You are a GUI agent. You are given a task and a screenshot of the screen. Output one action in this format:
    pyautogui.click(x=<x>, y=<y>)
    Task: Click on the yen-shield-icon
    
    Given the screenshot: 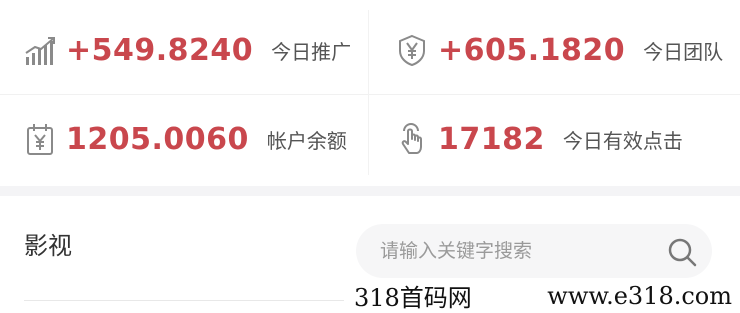 What is the action you would take?
    pyautogui.click(x=412, y=50)
    